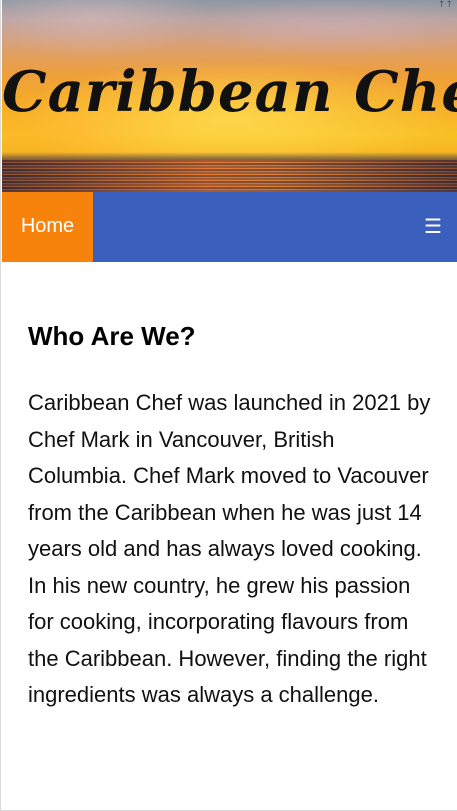  What do you see at coordinates (229, 92) in the screenshot?
I see `site-title: Caribbean Chef` at bounding box center [229, 92].